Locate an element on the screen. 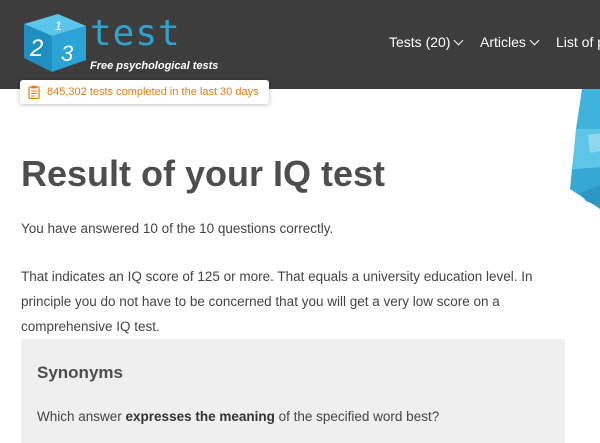  clipboard-icon is located at coordinates (34, 92).